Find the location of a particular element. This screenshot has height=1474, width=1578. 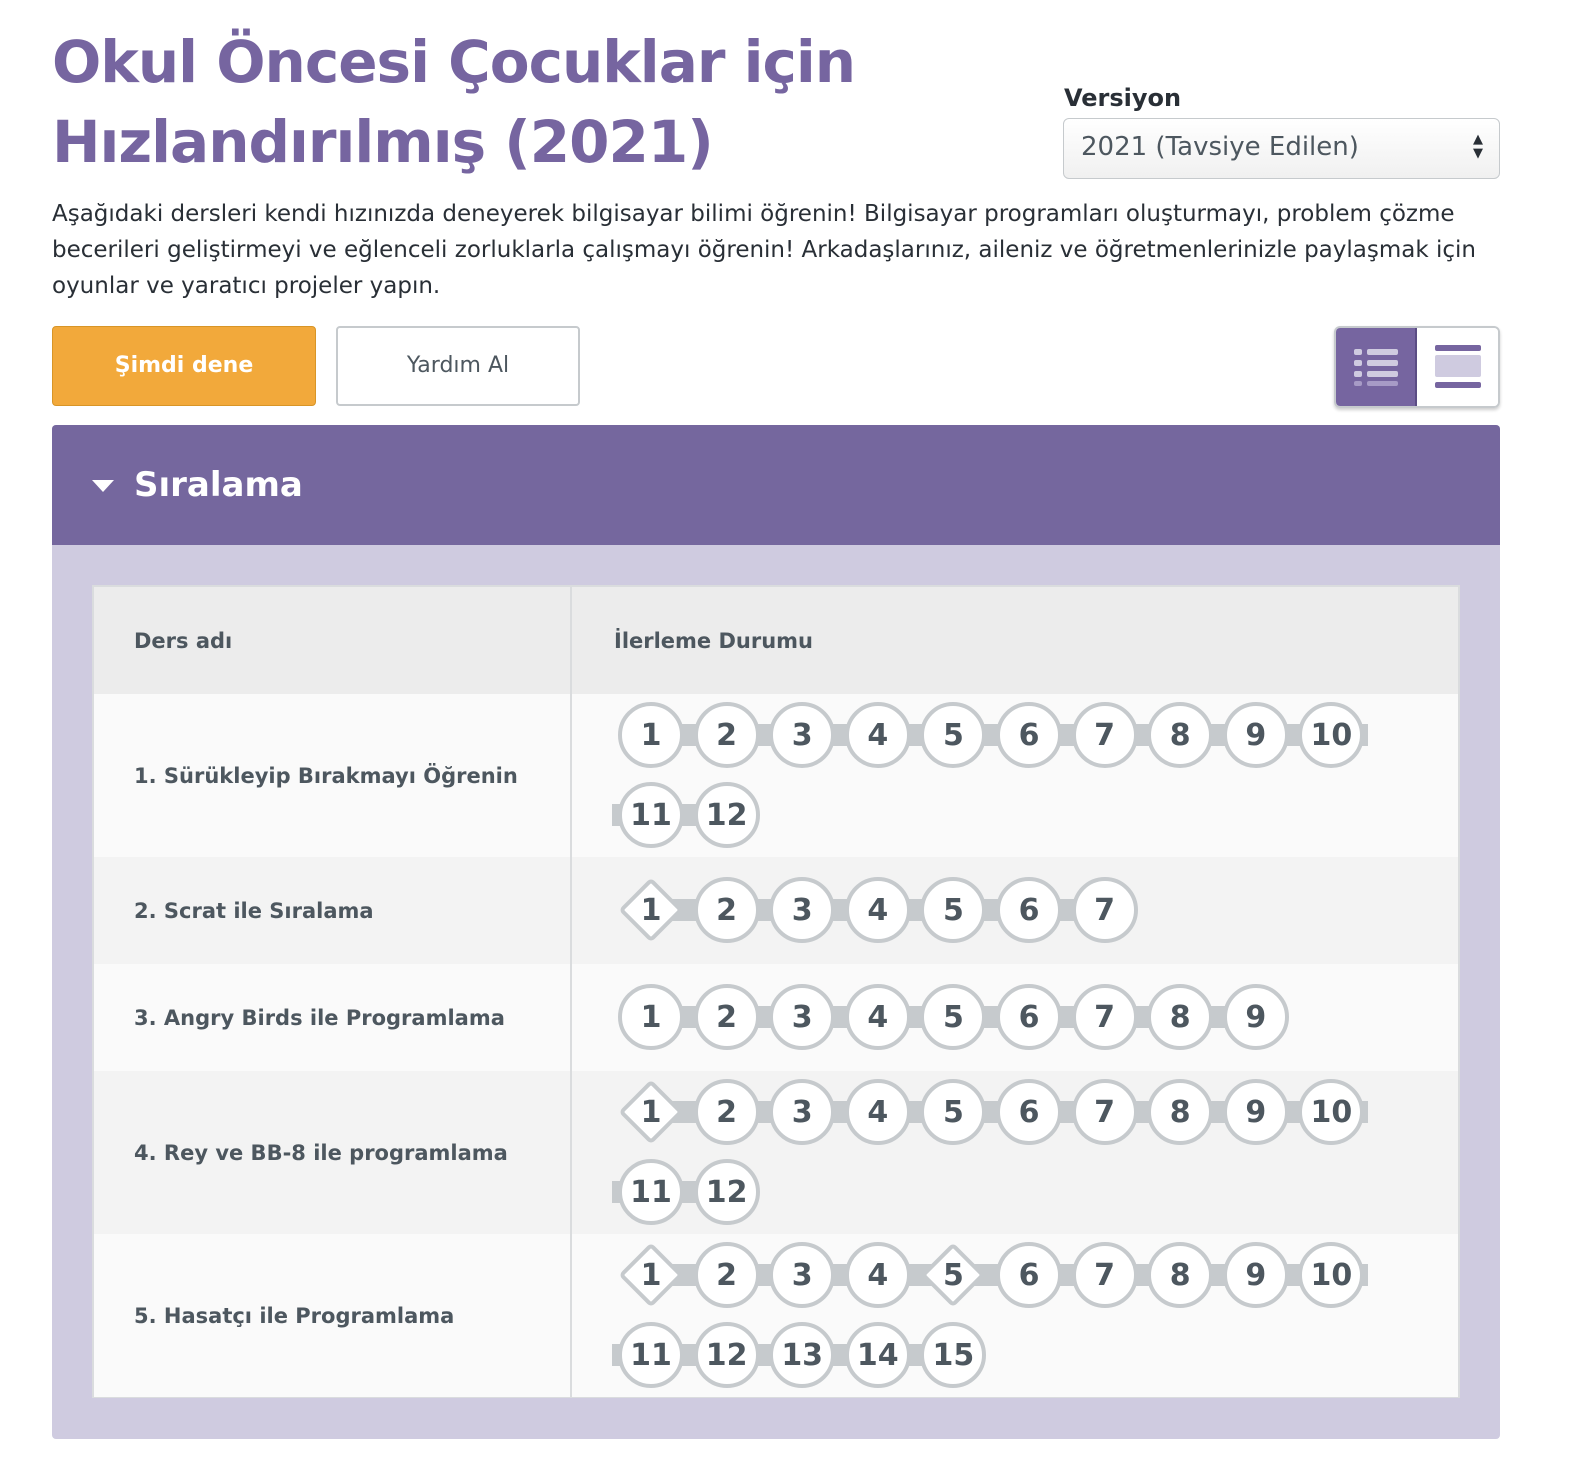

lesson-progress: 1 2 3 4 5 6 7 8 9 10 11 12 is located at coordinates (1016, 775).